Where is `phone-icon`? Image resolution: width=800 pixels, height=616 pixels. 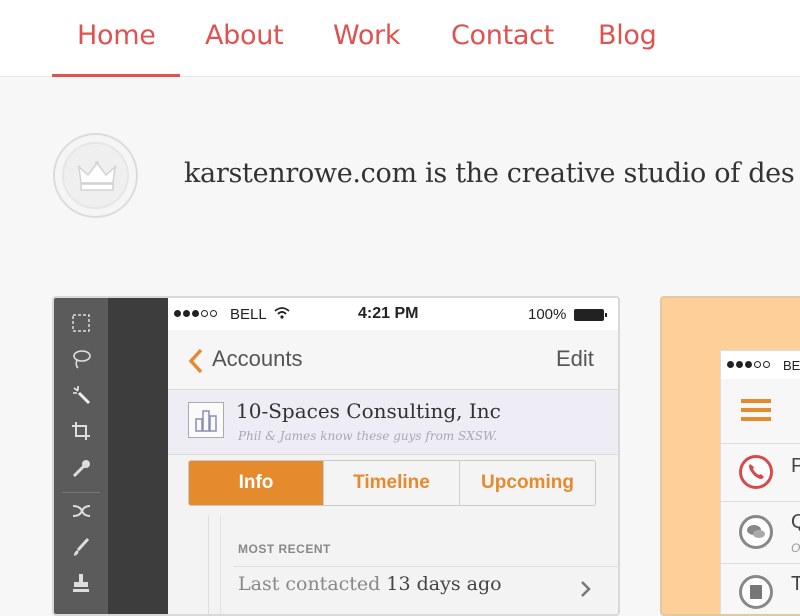
phone-icon is located at coordinates (756, 472).